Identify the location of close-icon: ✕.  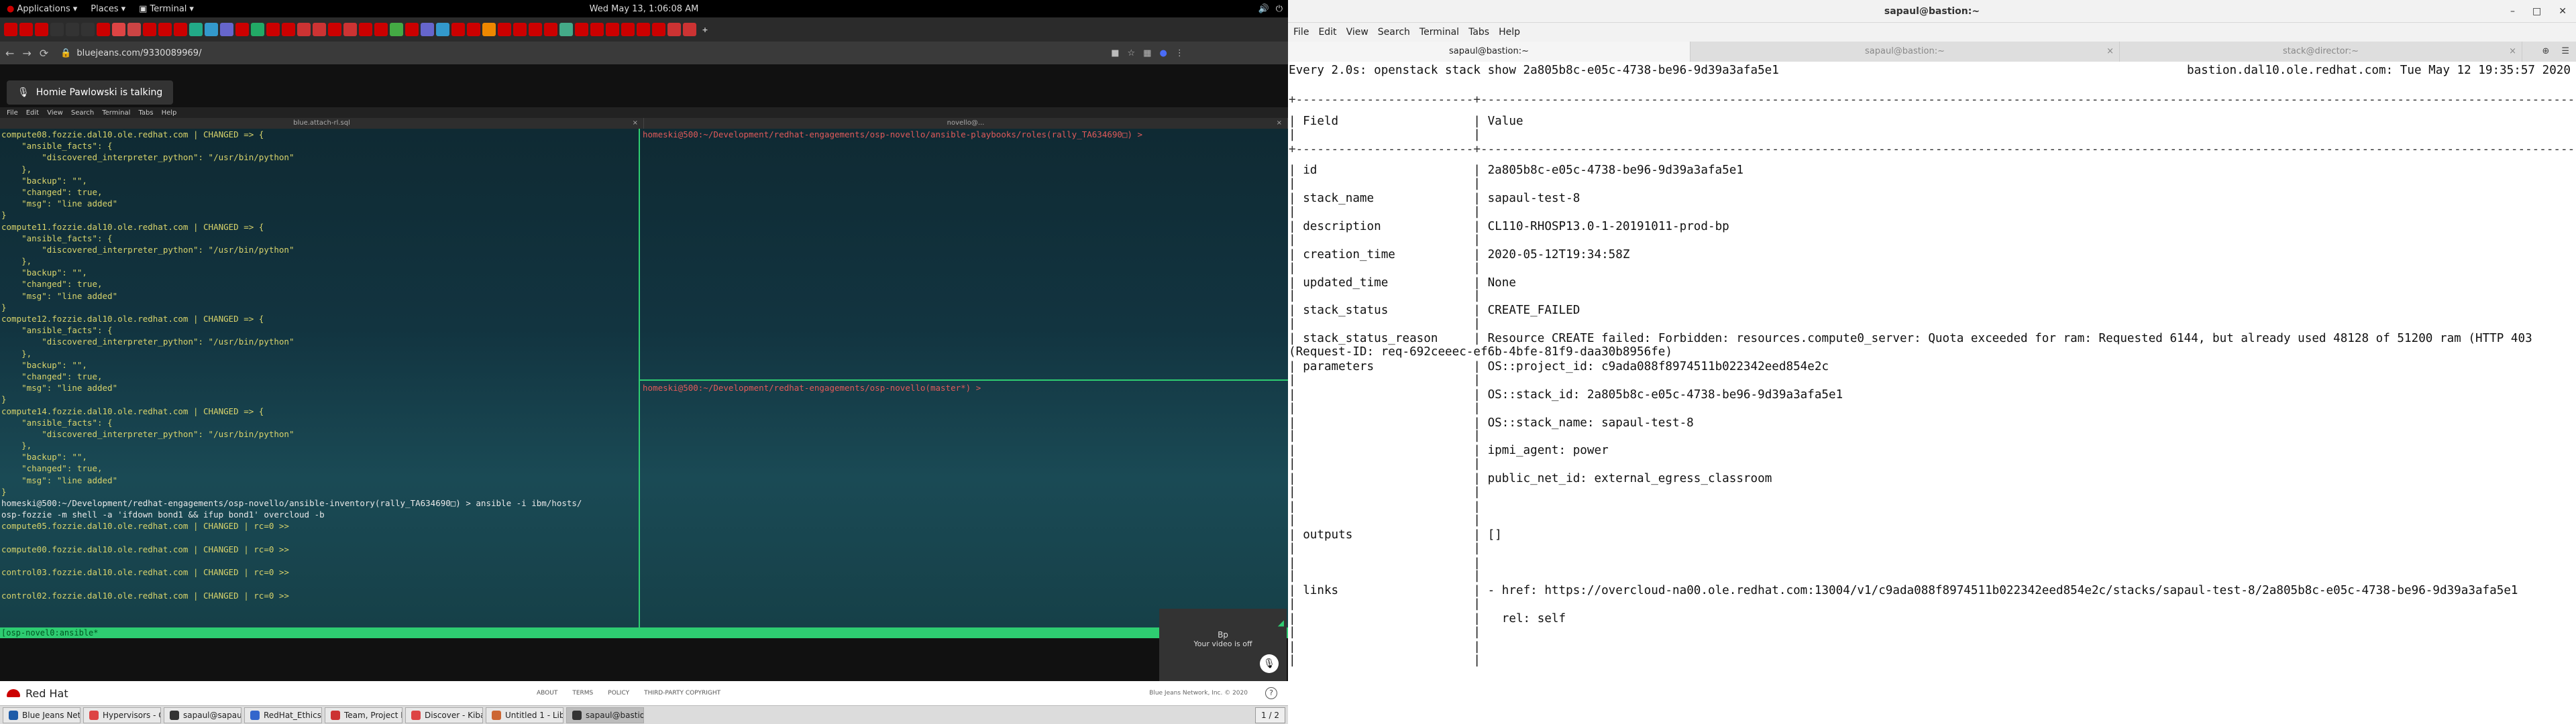
(2563, 11).